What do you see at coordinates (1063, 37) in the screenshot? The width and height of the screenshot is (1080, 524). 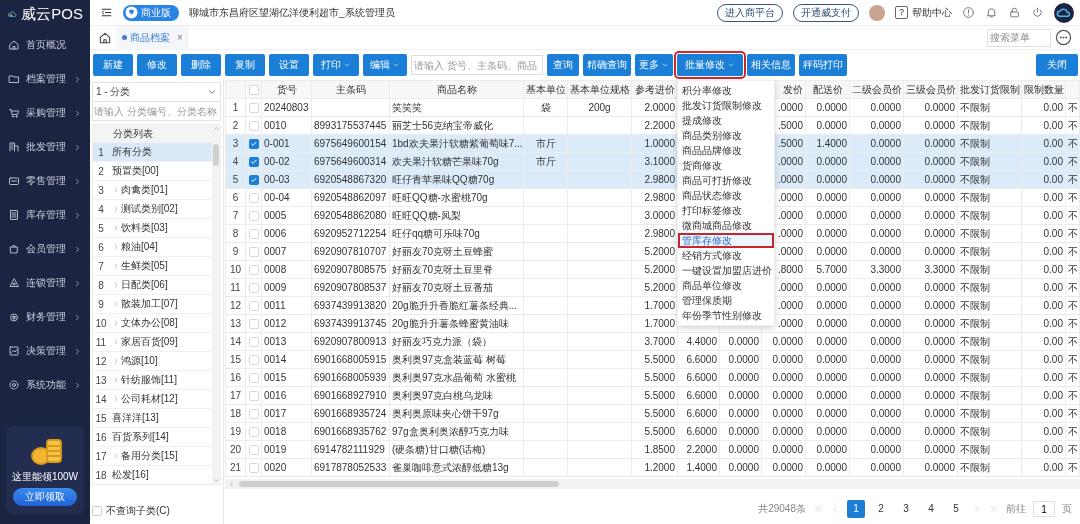 I see `more-icon` at bounding box center [1063, 37].